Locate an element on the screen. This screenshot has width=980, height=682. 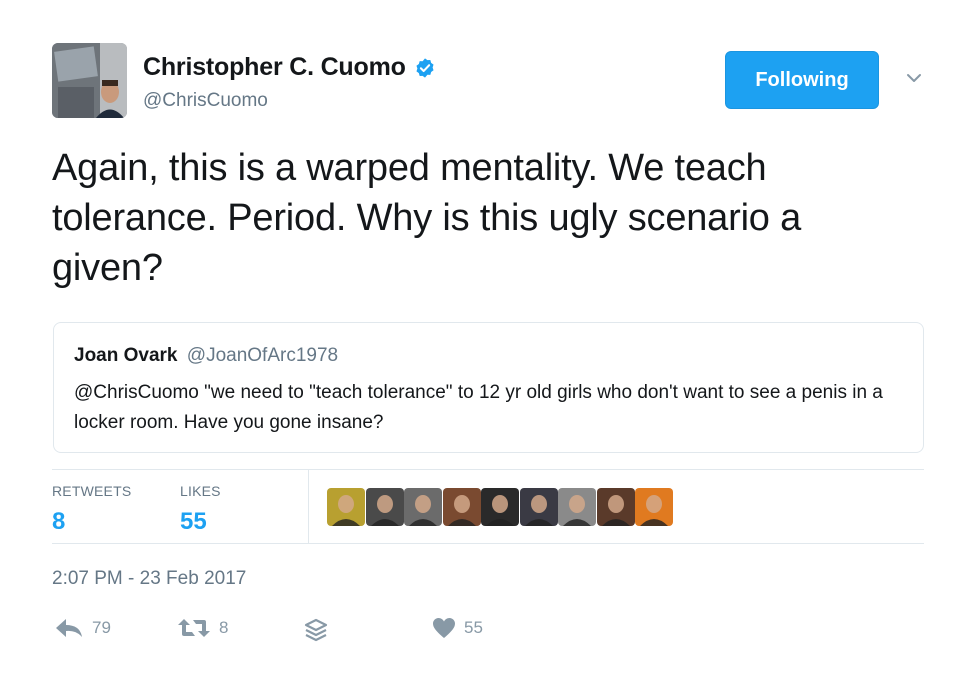
layers-icon is located at coordinates (316, 630).